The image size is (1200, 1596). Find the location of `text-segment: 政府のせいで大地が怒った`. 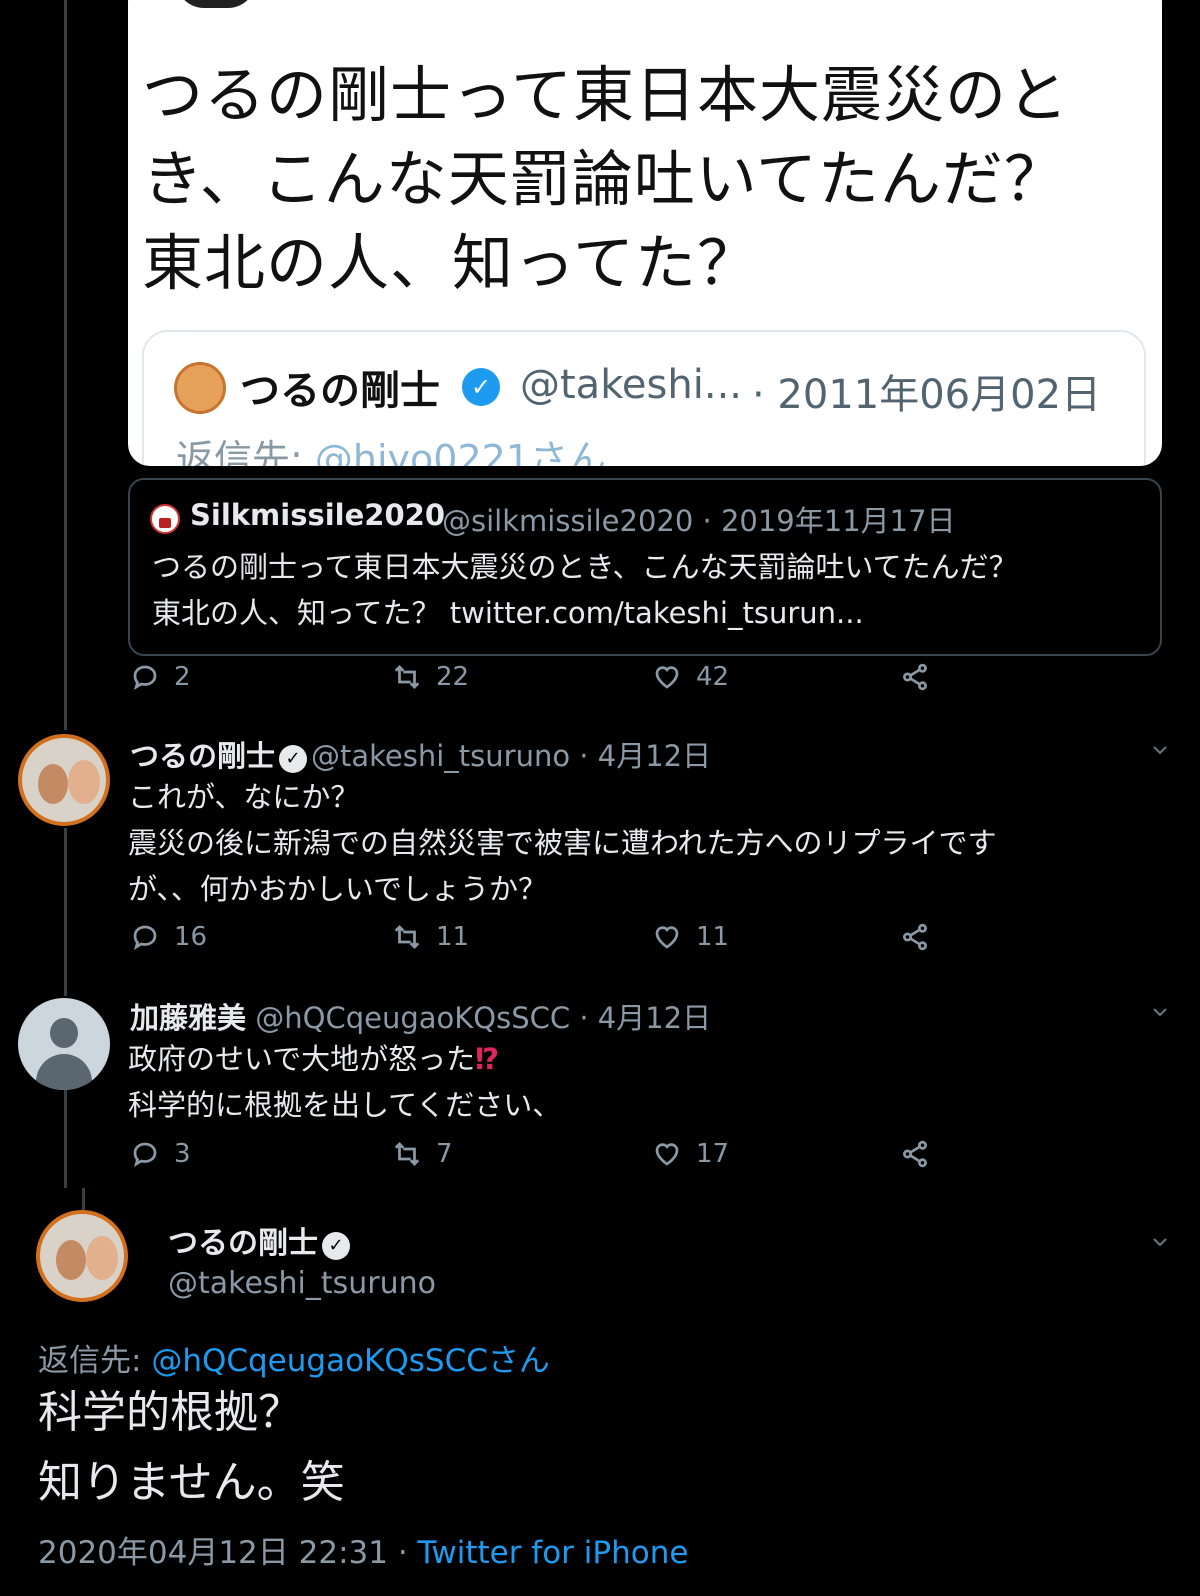

text-segment: 政府のせいで大地が怒った is located at coordinates (302, 1059).